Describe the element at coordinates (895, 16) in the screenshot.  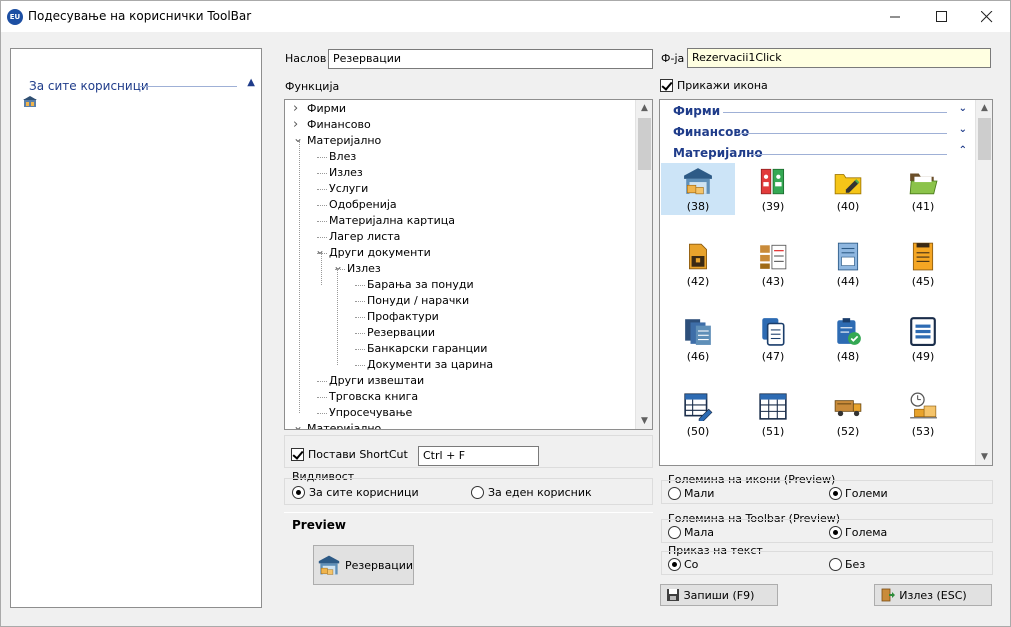
I see `minimize-button` at that location.